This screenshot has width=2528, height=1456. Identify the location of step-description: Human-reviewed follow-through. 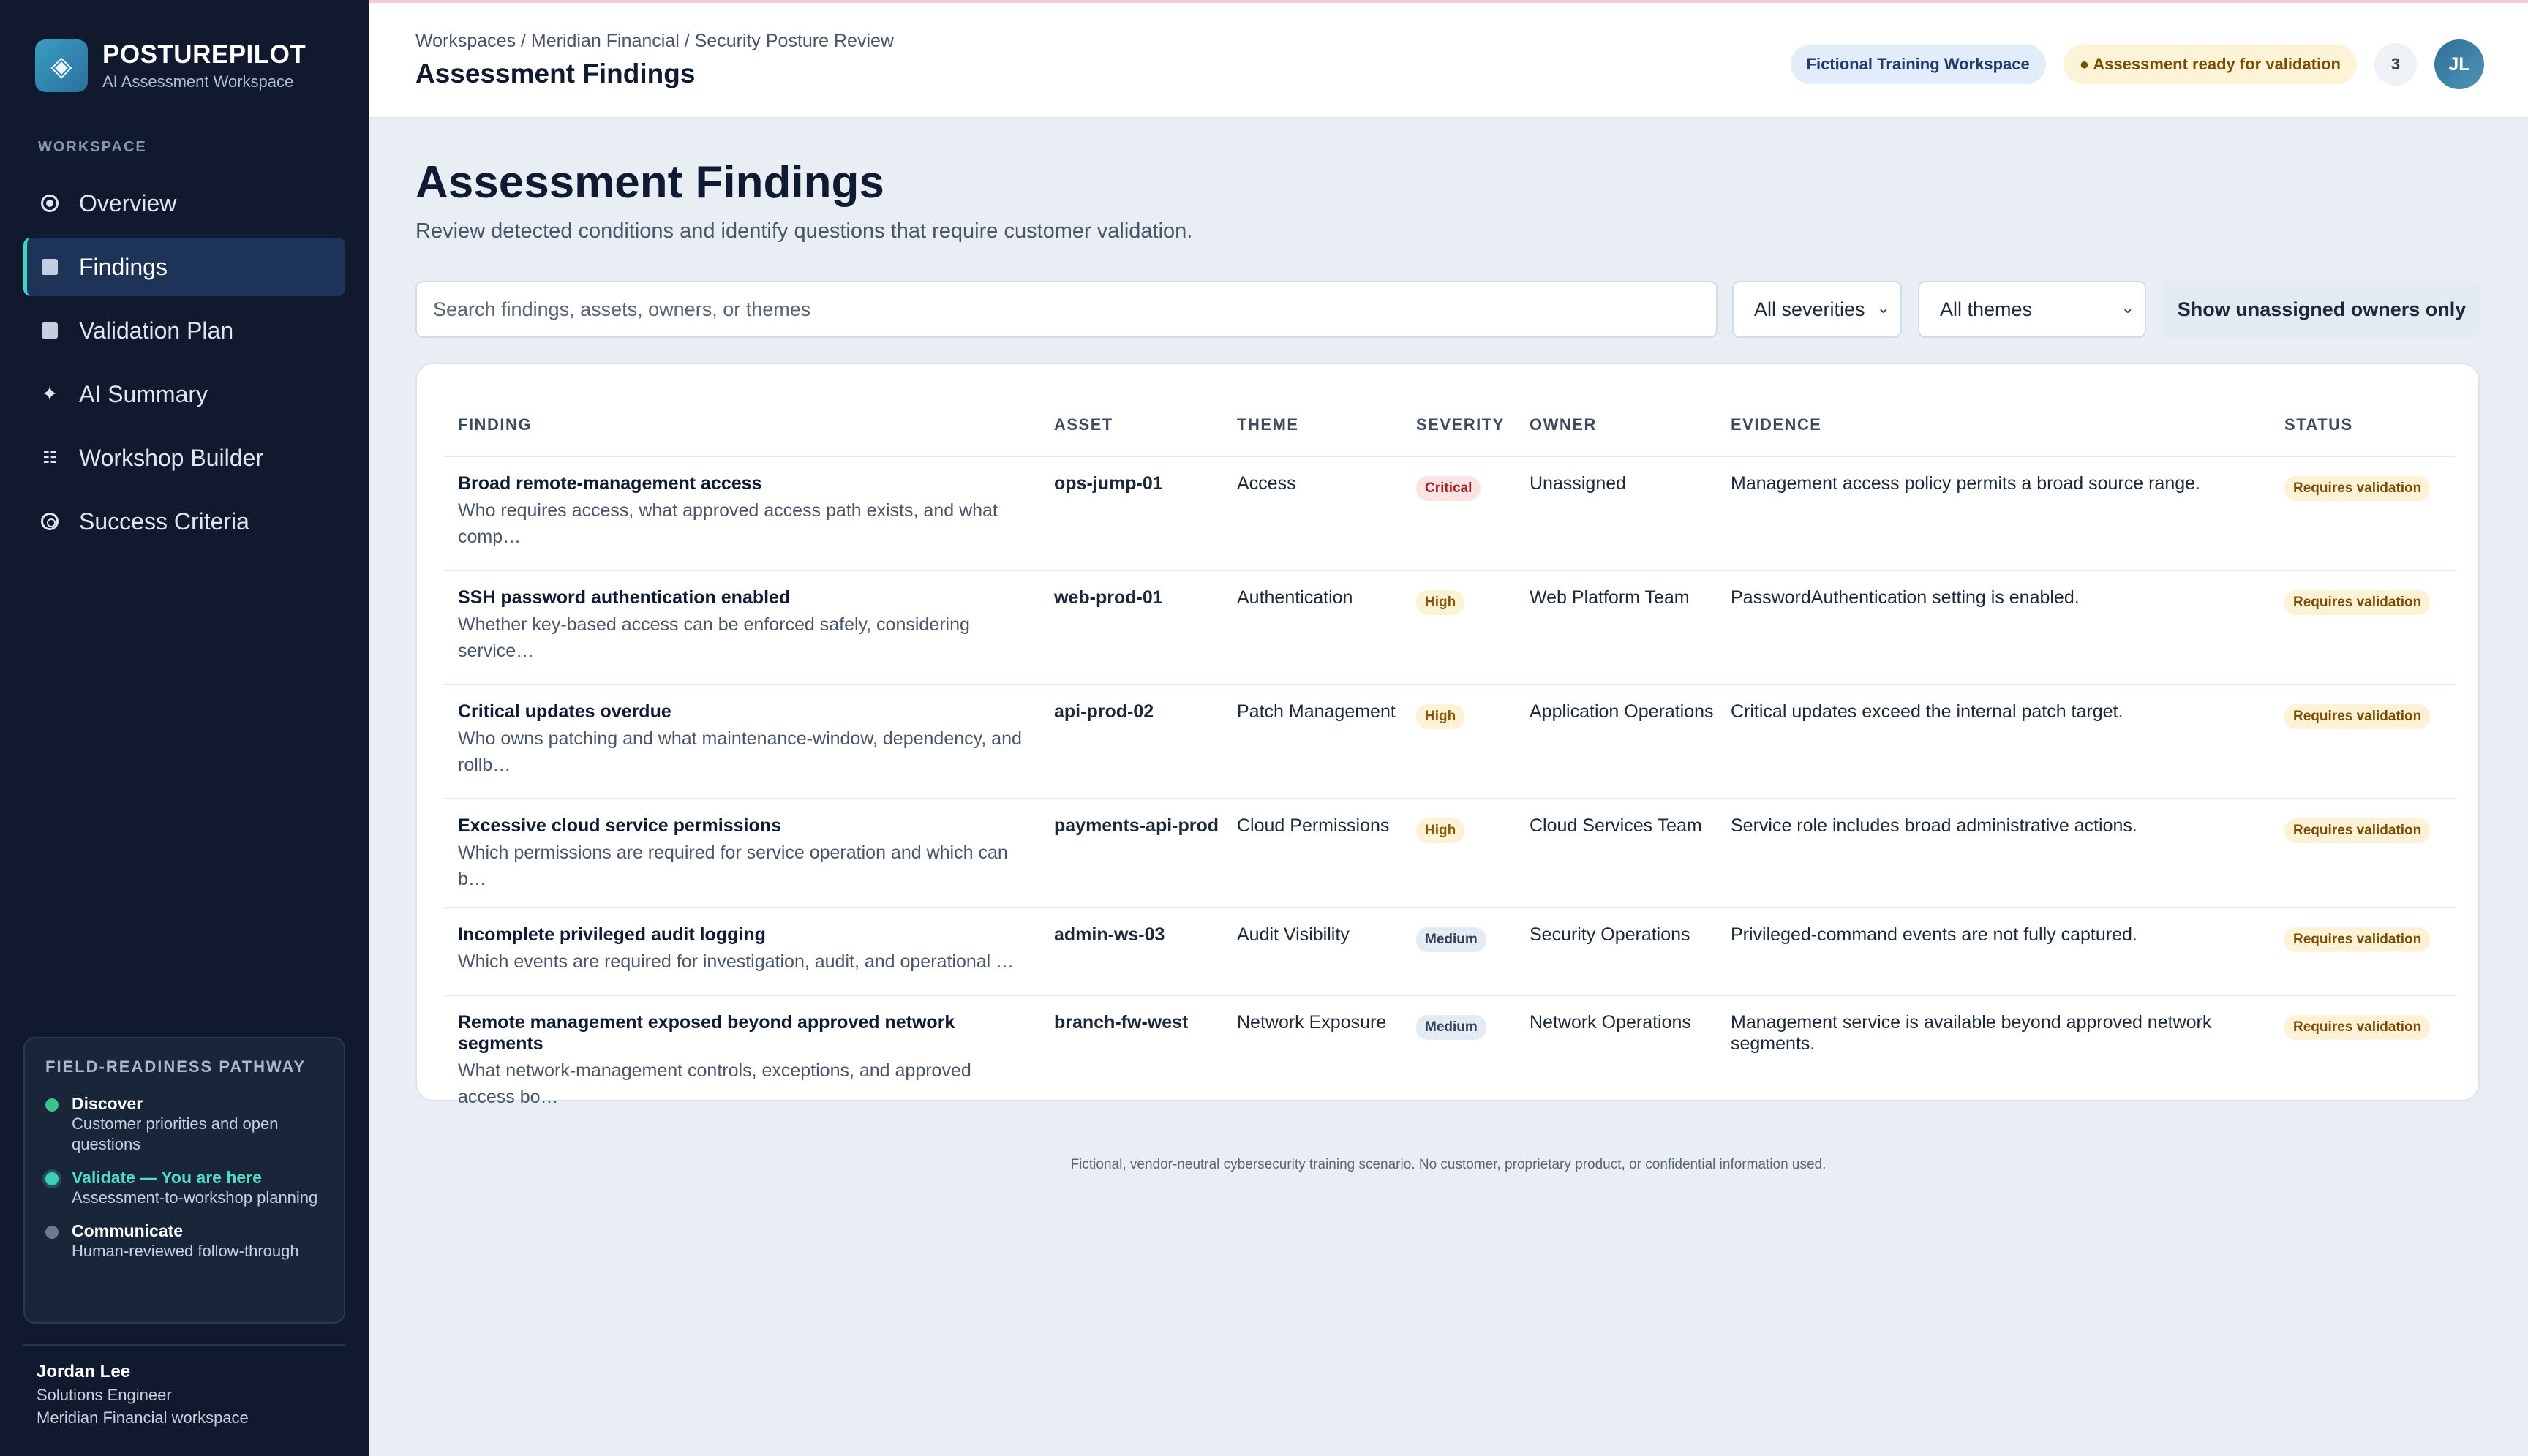
(185, 1251).